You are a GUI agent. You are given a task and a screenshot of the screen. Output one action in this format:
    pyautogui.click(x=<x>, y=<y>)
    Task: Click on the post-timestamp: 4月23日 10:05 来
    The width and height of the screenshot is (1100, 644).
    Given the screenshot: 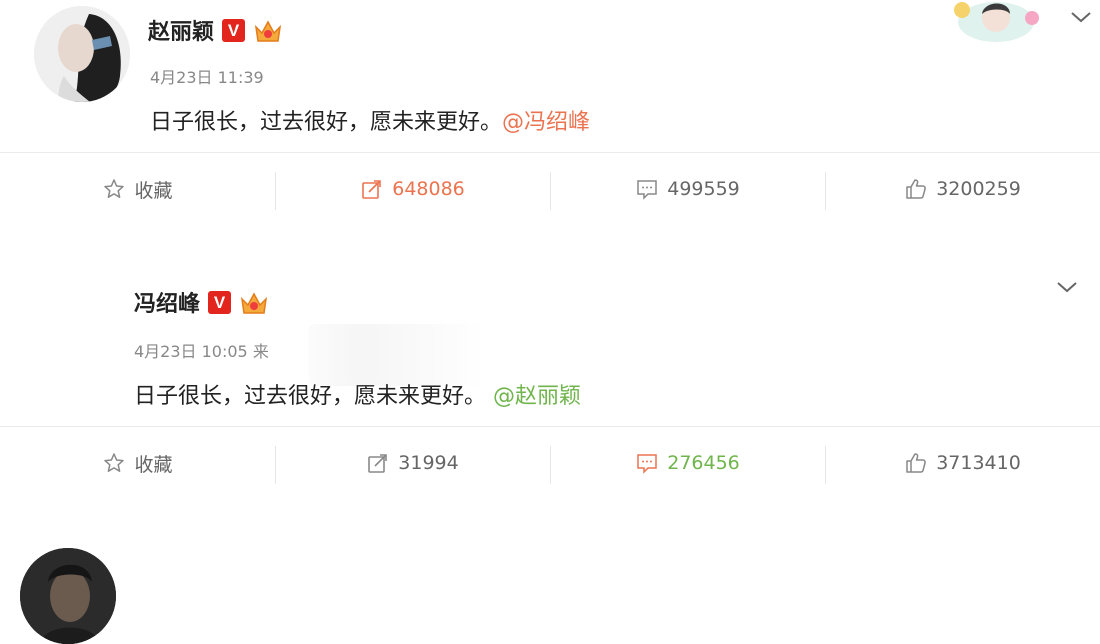 What is the action you would take?
    pyautogui.click(x=201, y=350)
    